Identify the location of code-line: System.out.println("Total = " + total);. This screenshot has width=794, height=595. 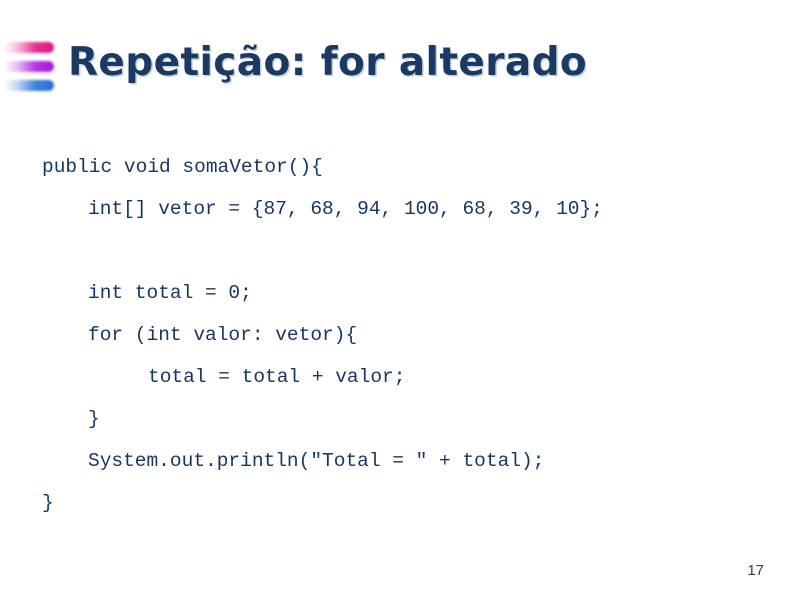
(316, 461).